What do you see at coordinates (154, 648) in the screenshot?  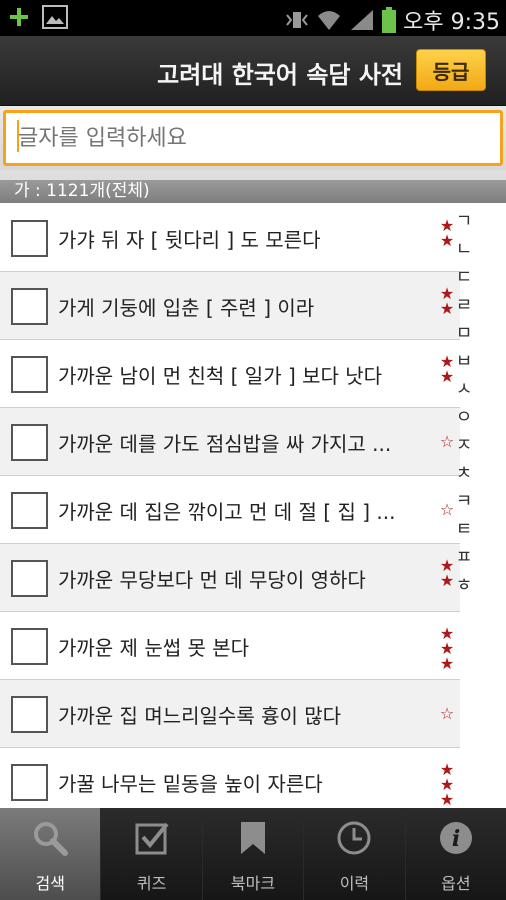 I see `proverb-text: 가까운 제 눈썹 못 본다` at bounding box center [154, 648].